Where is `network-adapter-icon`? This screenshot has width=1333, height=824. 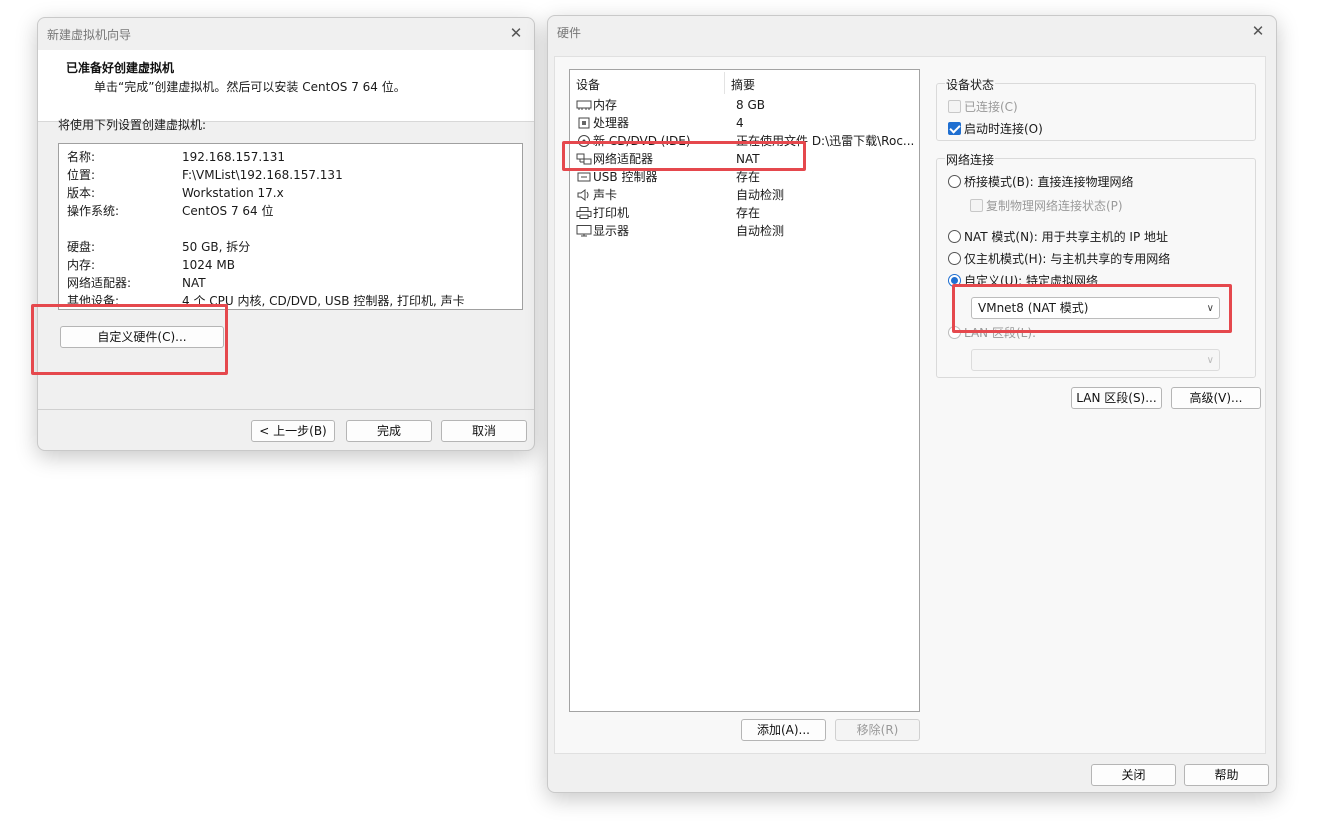
network-adapter-icon is located at coordinates (584, 159).